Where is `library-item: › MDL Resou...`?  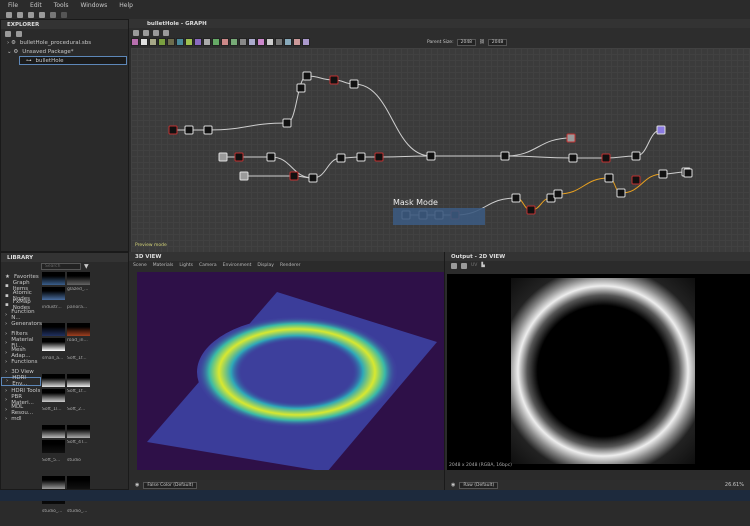
library-item: › MDL Resou... is located at coordinates (21, 410).